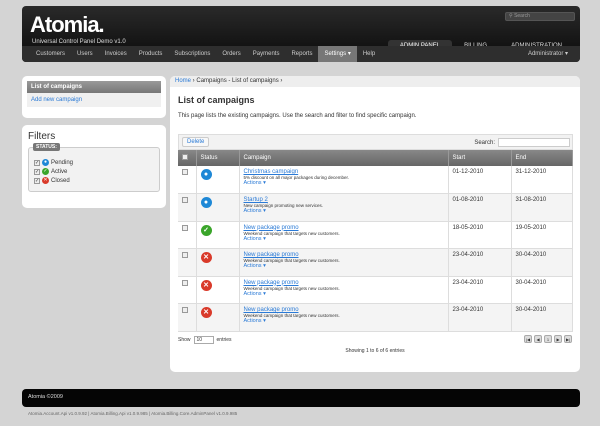 This screenshot has height=426, width=600. I want to click on filter-label: Pending, so click(62, 162).